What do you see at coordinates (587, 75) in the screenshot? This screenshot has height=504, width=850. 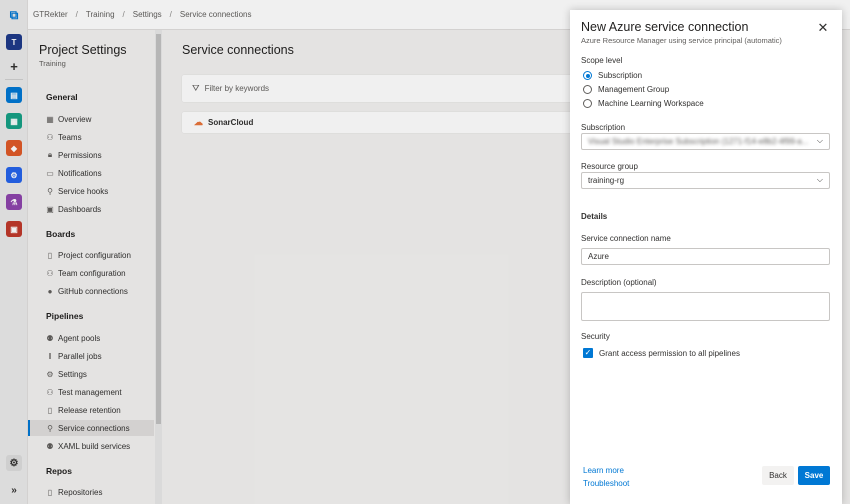 I see `radio-selected` at bounding box center [587, 75].